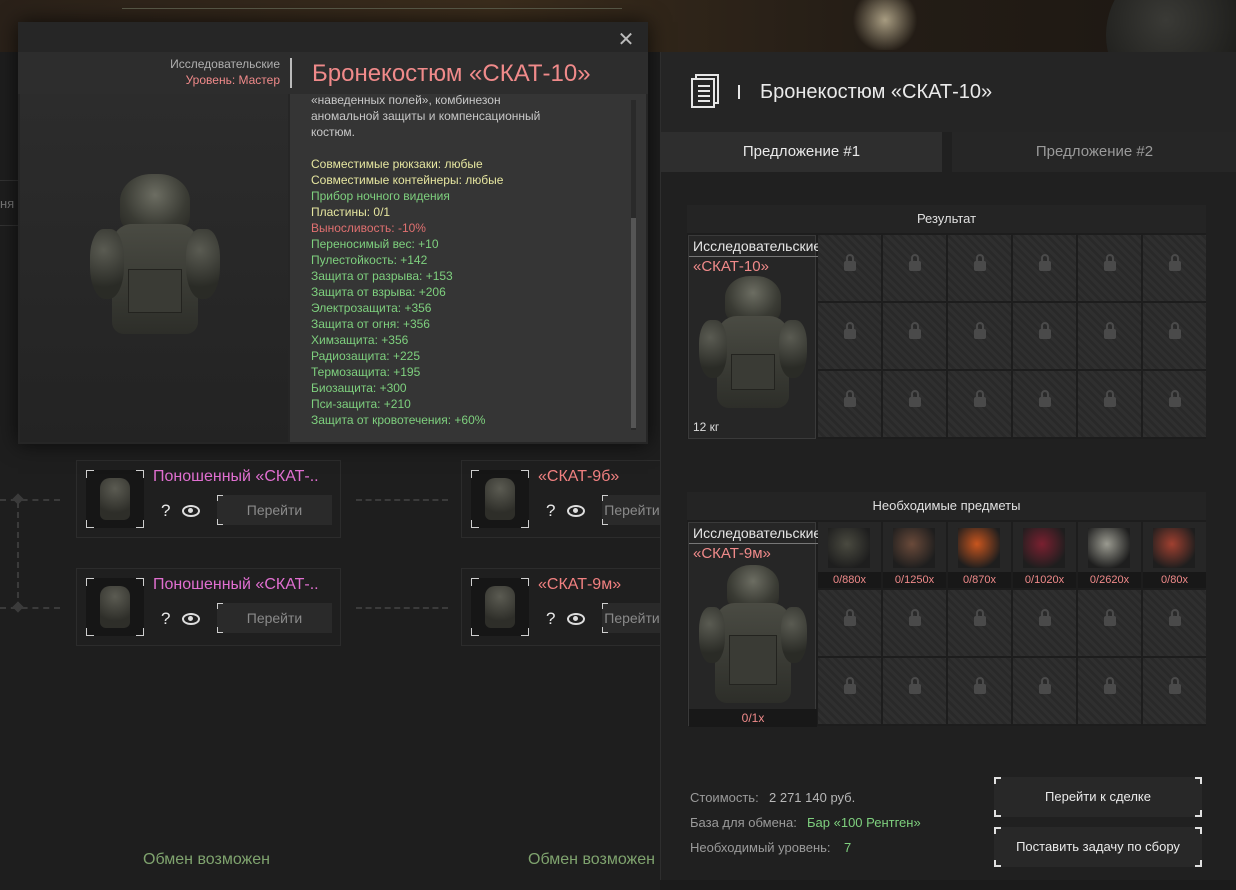 The image size is (1236, 890). I want to click on cost-label: Стоимость:, so click(724, 797).